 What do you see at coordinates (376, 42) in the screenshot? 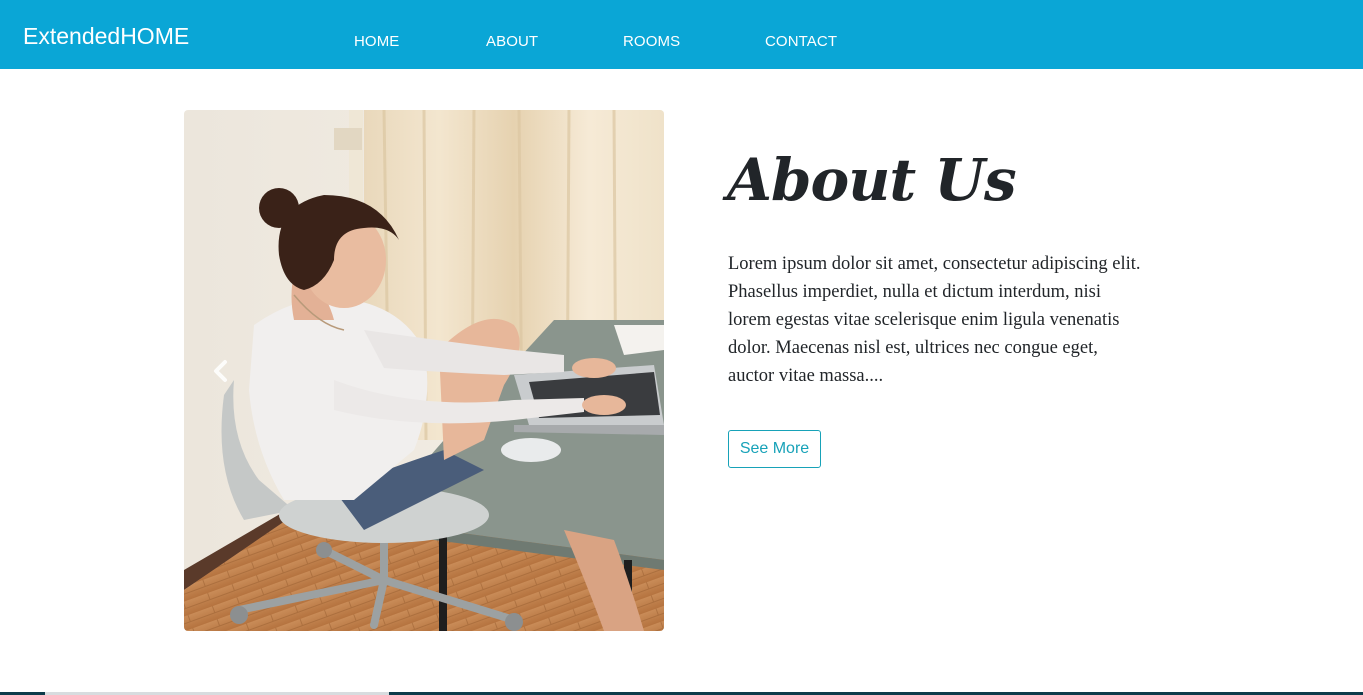
I see `nav-link-home: HOME` at bounding box center [376, 42].